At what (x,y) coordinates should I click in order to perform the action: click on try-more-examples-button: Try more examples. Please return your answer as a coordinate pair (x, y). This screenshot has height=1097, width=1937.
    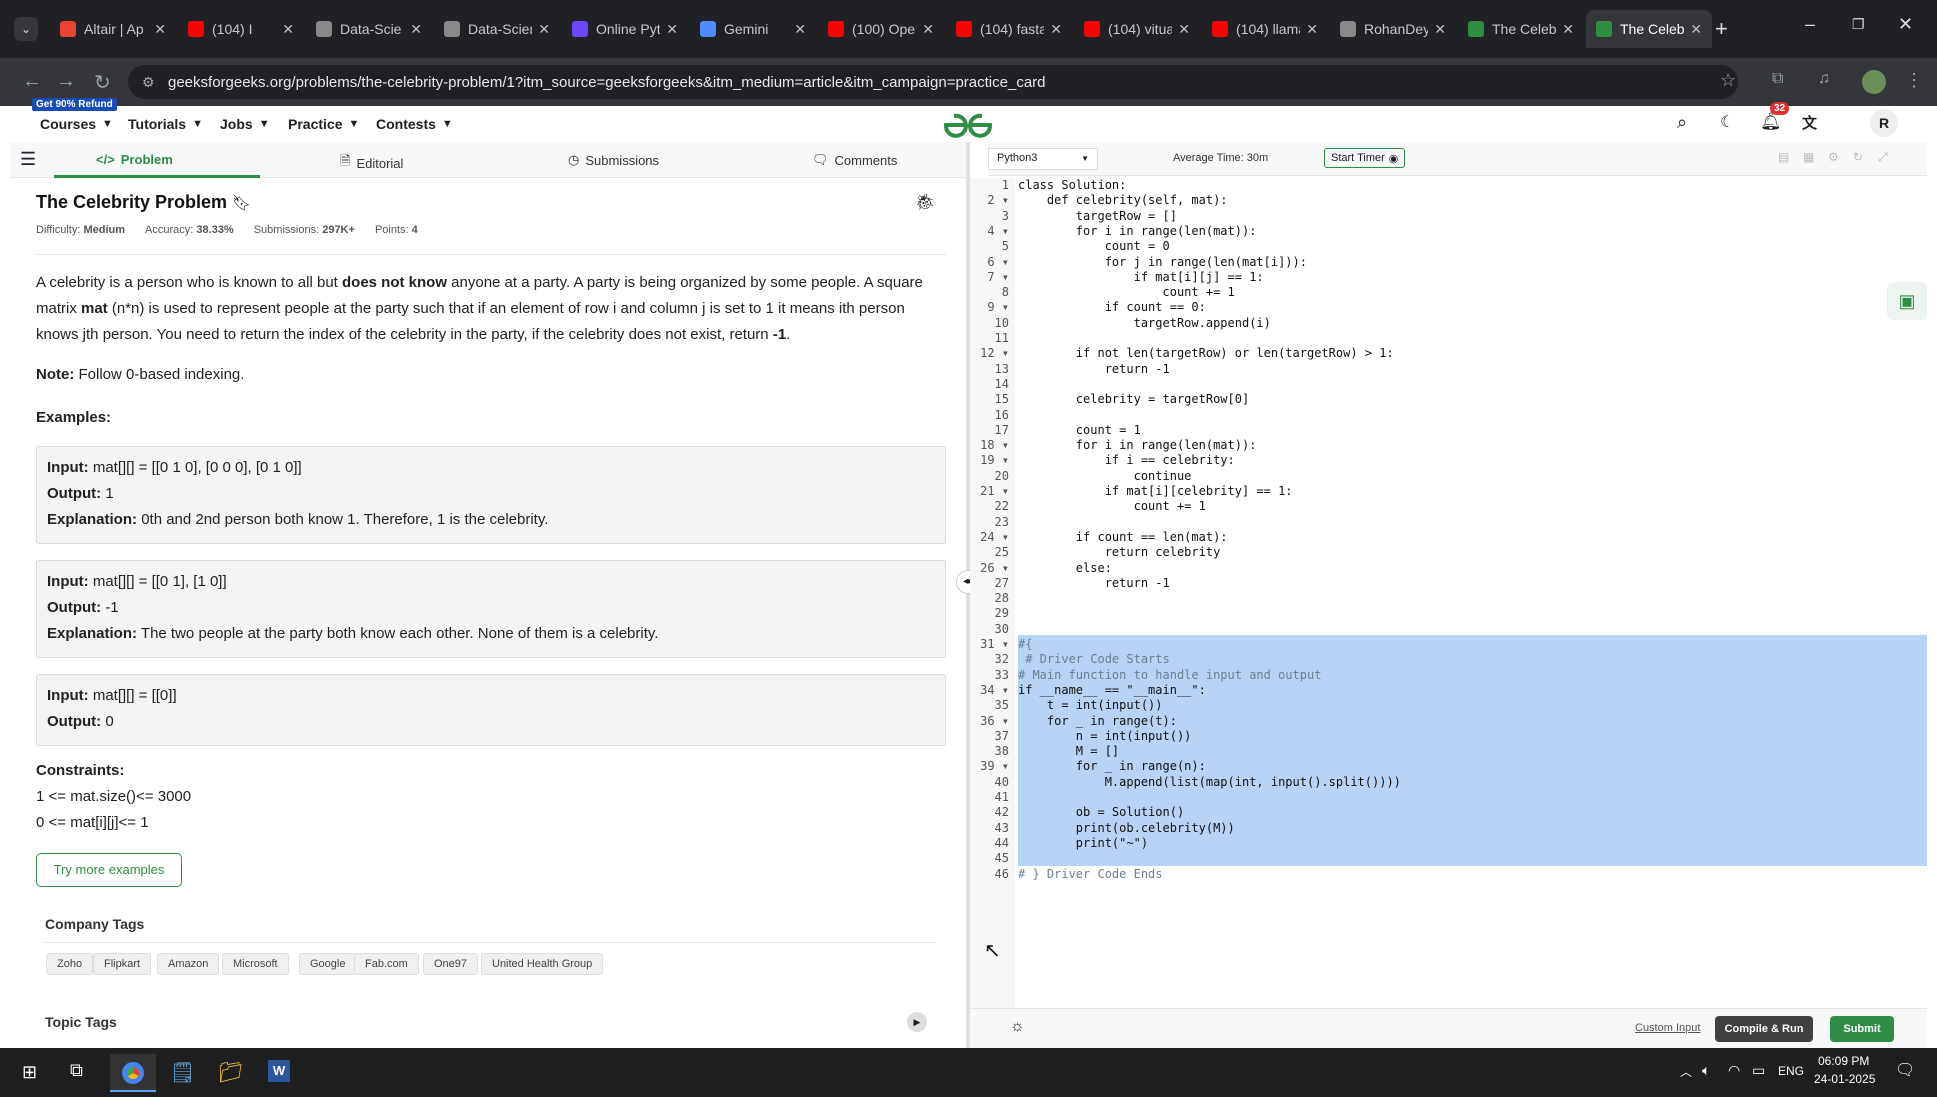
    Looking at the image, I should click on (109, 870).